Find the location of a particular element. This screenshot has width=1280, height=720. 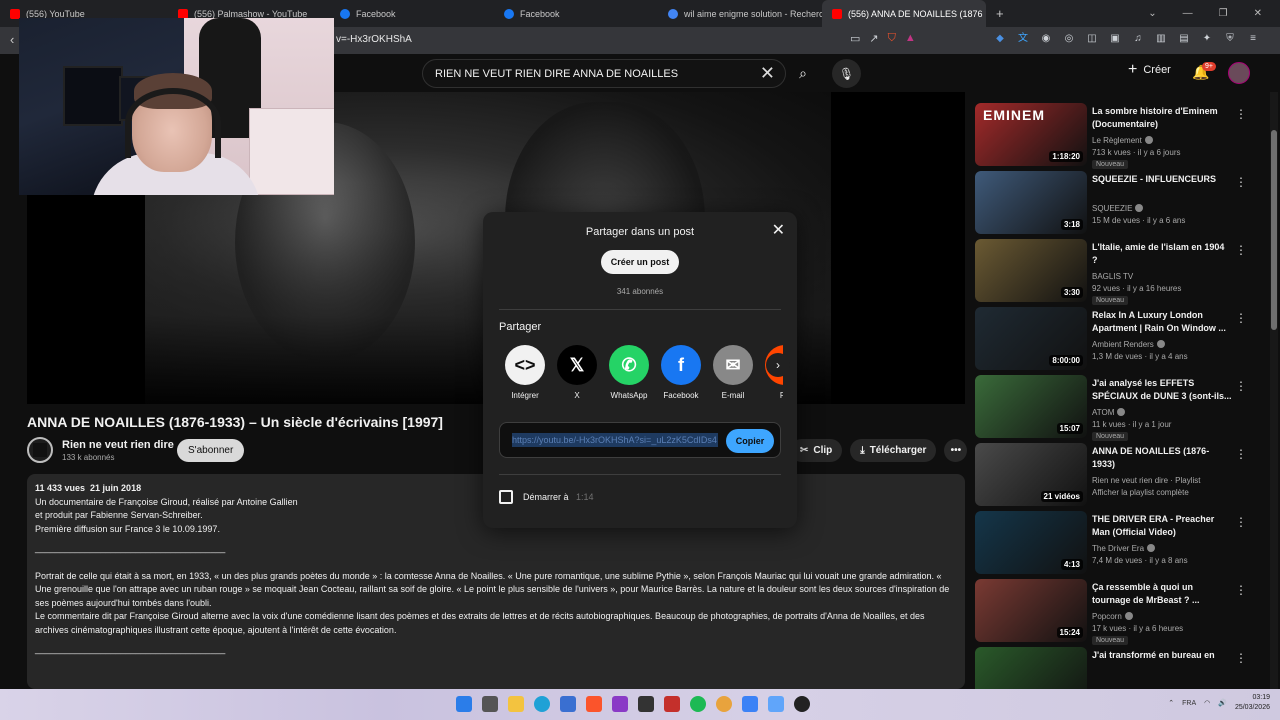

voice-search-button: 🎙 is located at coordinates (846, 73).